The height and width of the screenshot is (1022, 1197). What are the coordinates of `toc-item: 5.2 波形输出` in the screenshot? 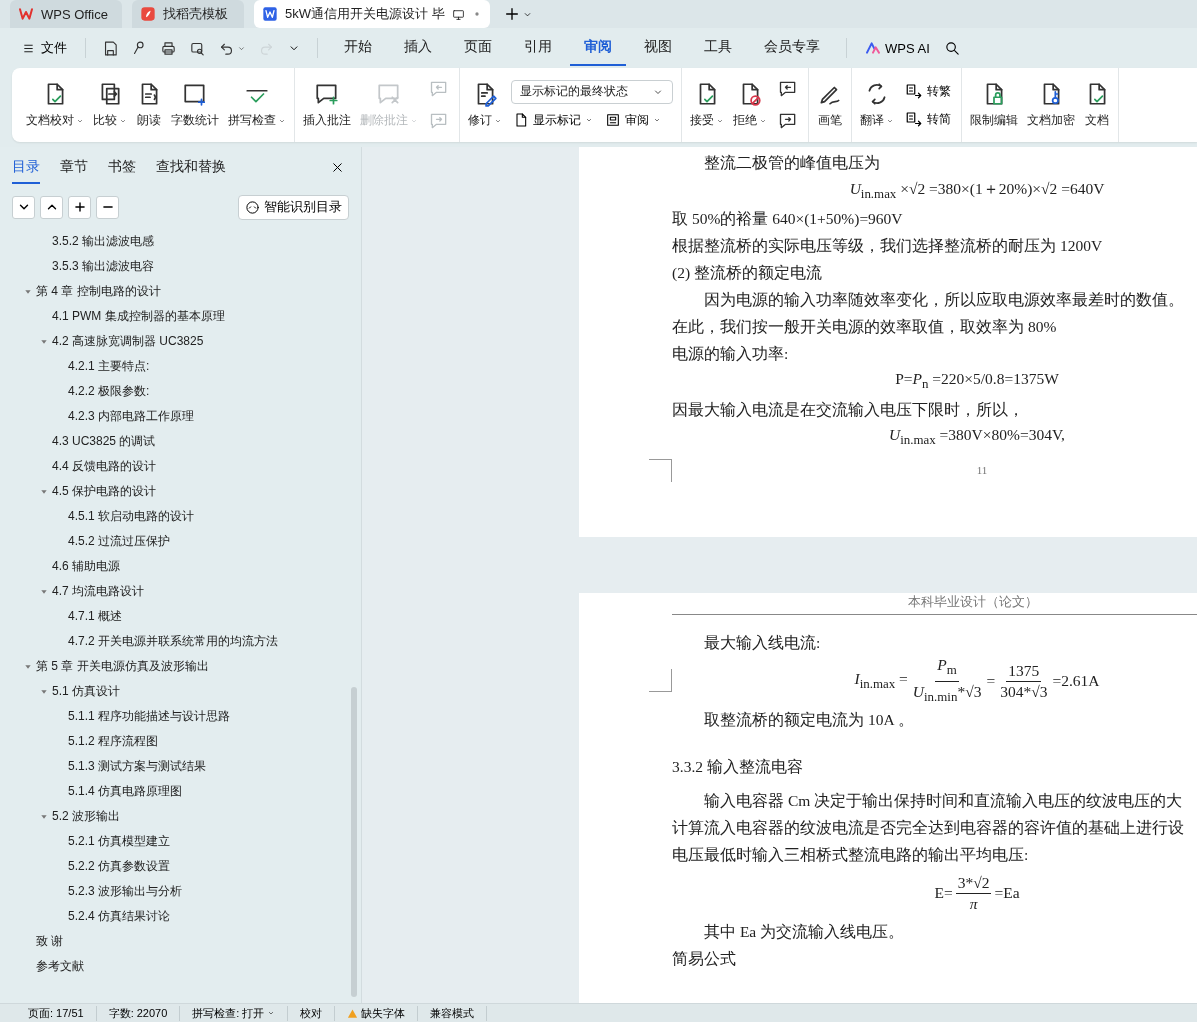 It's located at (86, 816).